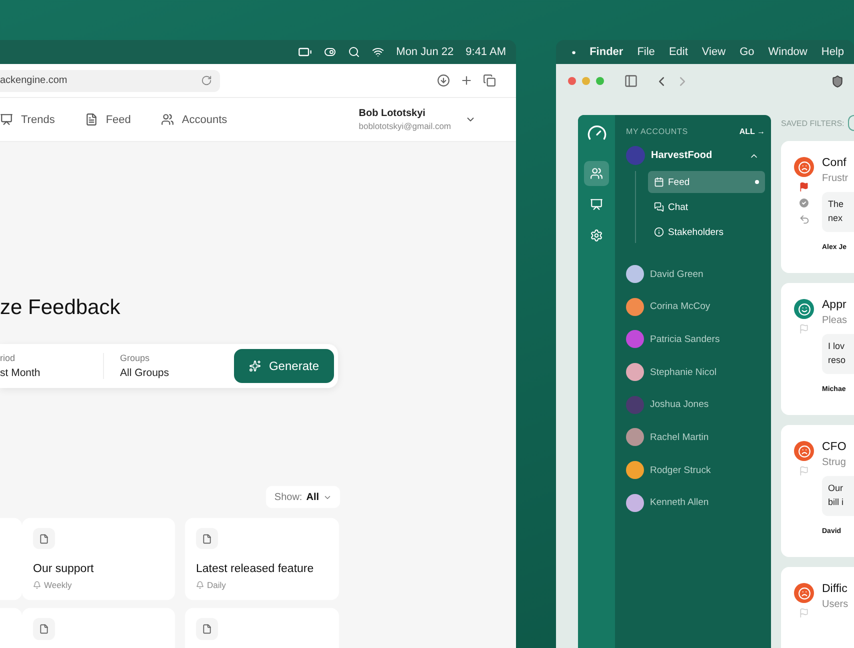 The height and width of the screenshot is (648, 854). I want to click on person-item: Patricia Sanders, so click(695, 339).